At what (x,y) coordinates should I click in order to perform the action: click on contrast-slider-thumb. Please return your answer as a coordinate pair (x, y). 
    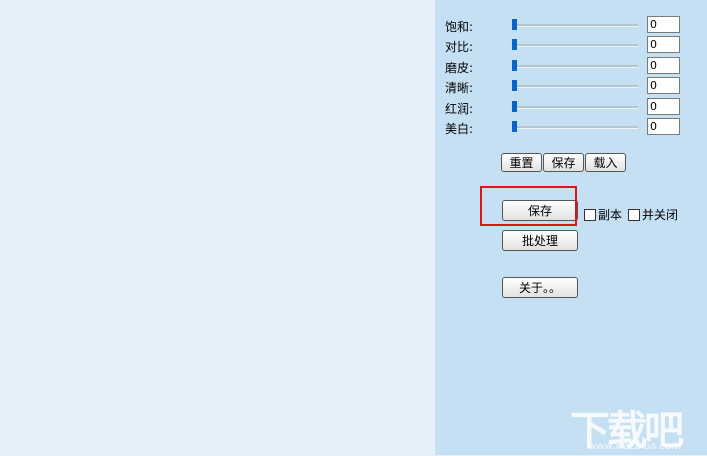
    Looking at the image, I should click on (514, 44).